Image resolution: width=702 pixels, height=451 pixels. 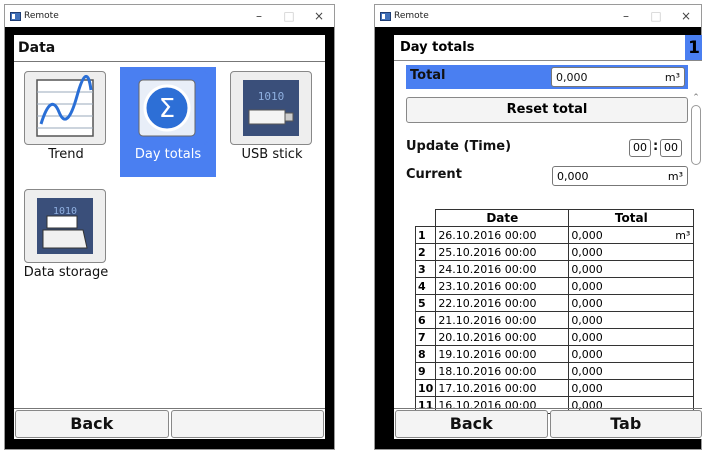 What do you see at coordinates (502, 337) in the screenshot?
I see `row-date: 20.10.2016 00:00` at bounding box center [502, 337].